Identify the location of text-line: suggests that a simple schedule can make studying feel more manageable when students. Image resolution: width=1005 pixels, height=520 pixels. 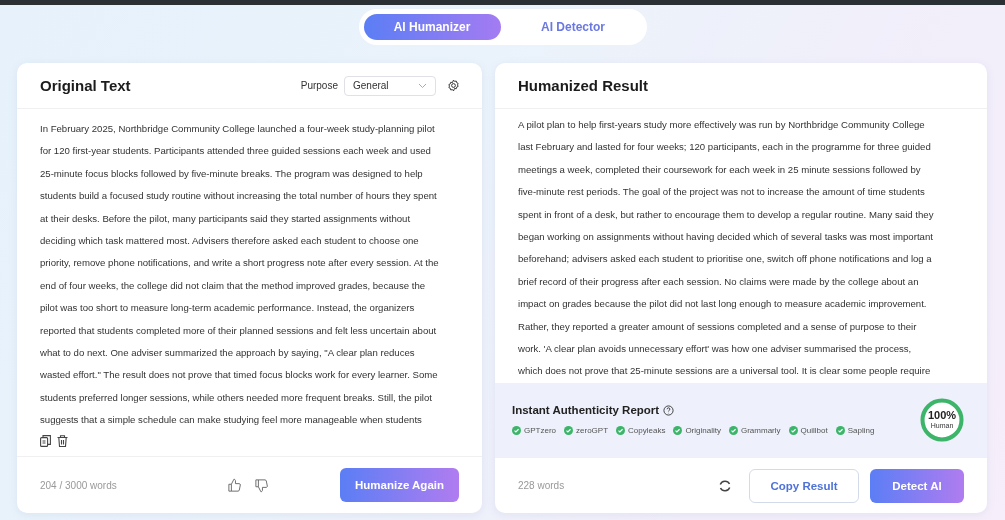
(231, 420).